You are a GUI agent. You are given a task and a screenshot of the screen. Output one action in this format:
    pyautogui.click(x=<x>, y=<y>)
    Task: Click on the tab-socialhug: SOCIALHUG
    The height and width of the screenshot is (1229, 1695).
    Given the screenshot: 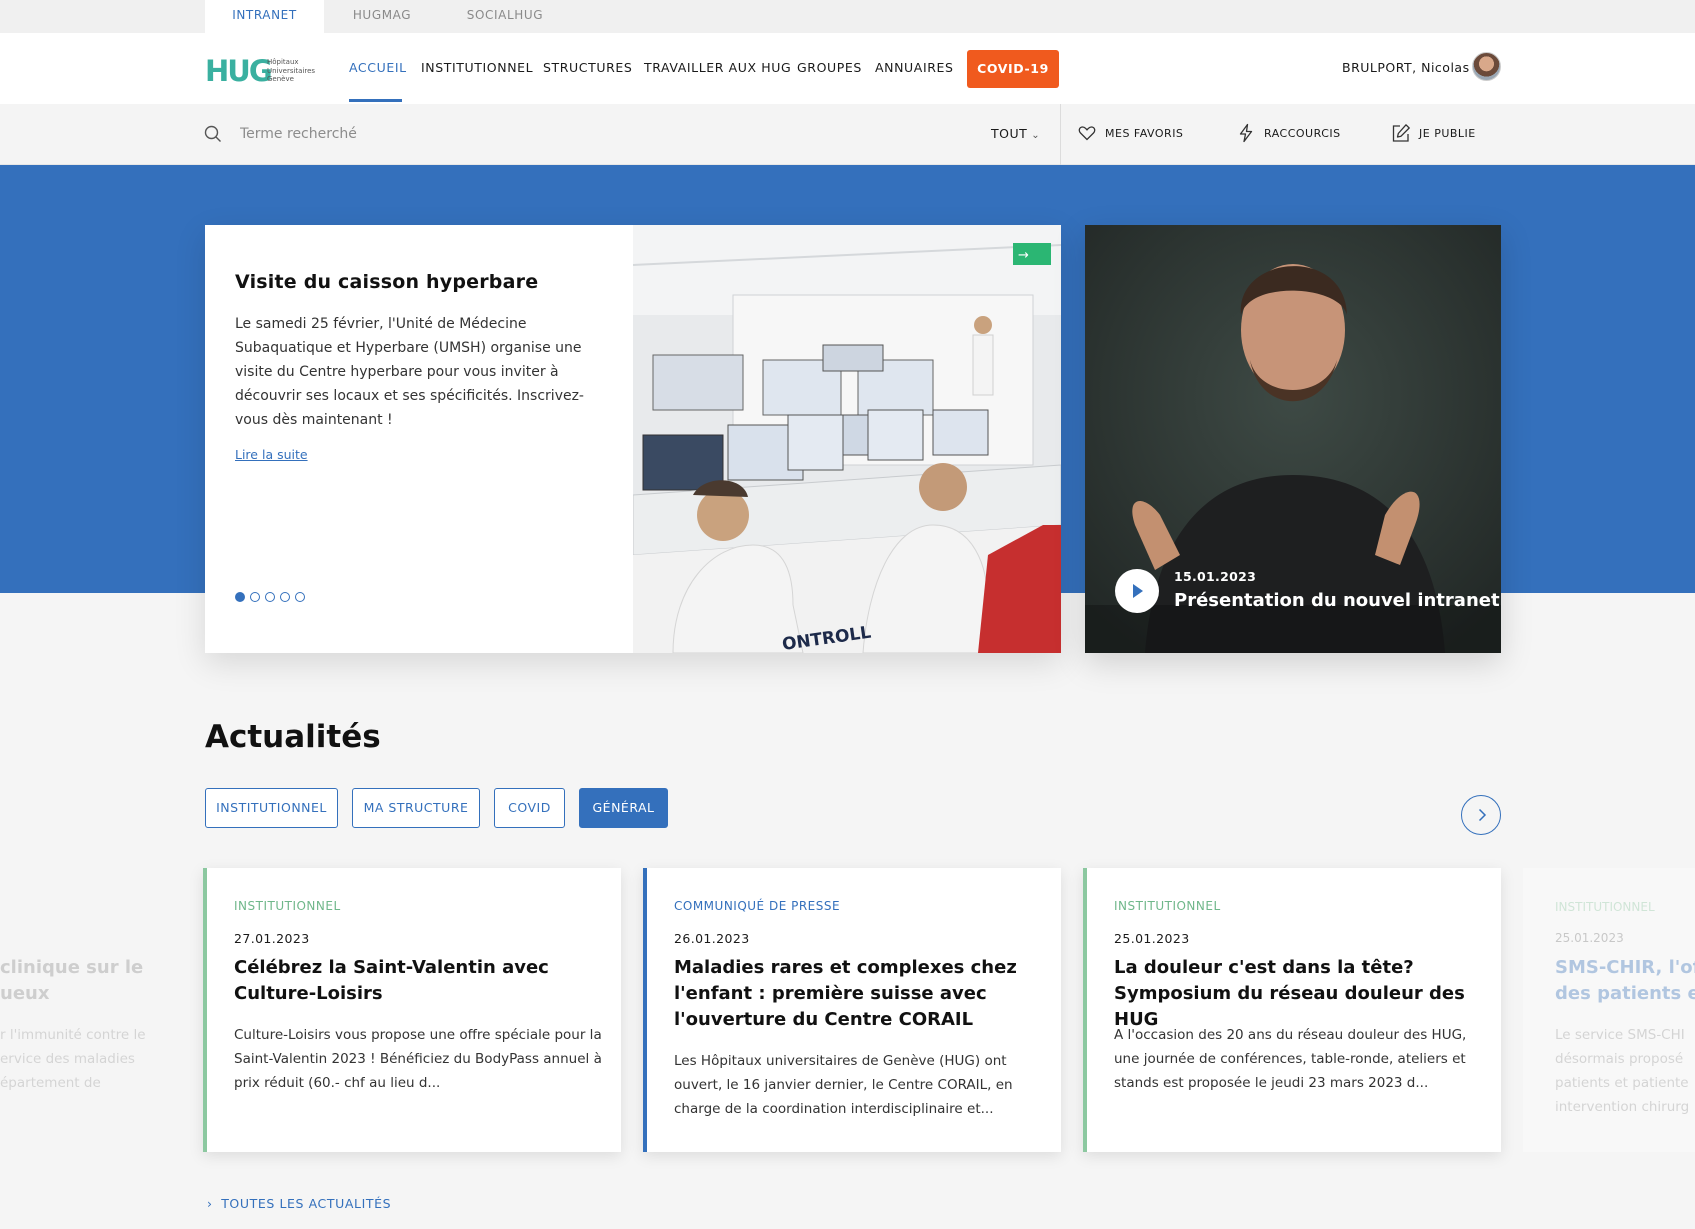 What is the action you would take?
    pyautogui.click(x=505, y=16)
    